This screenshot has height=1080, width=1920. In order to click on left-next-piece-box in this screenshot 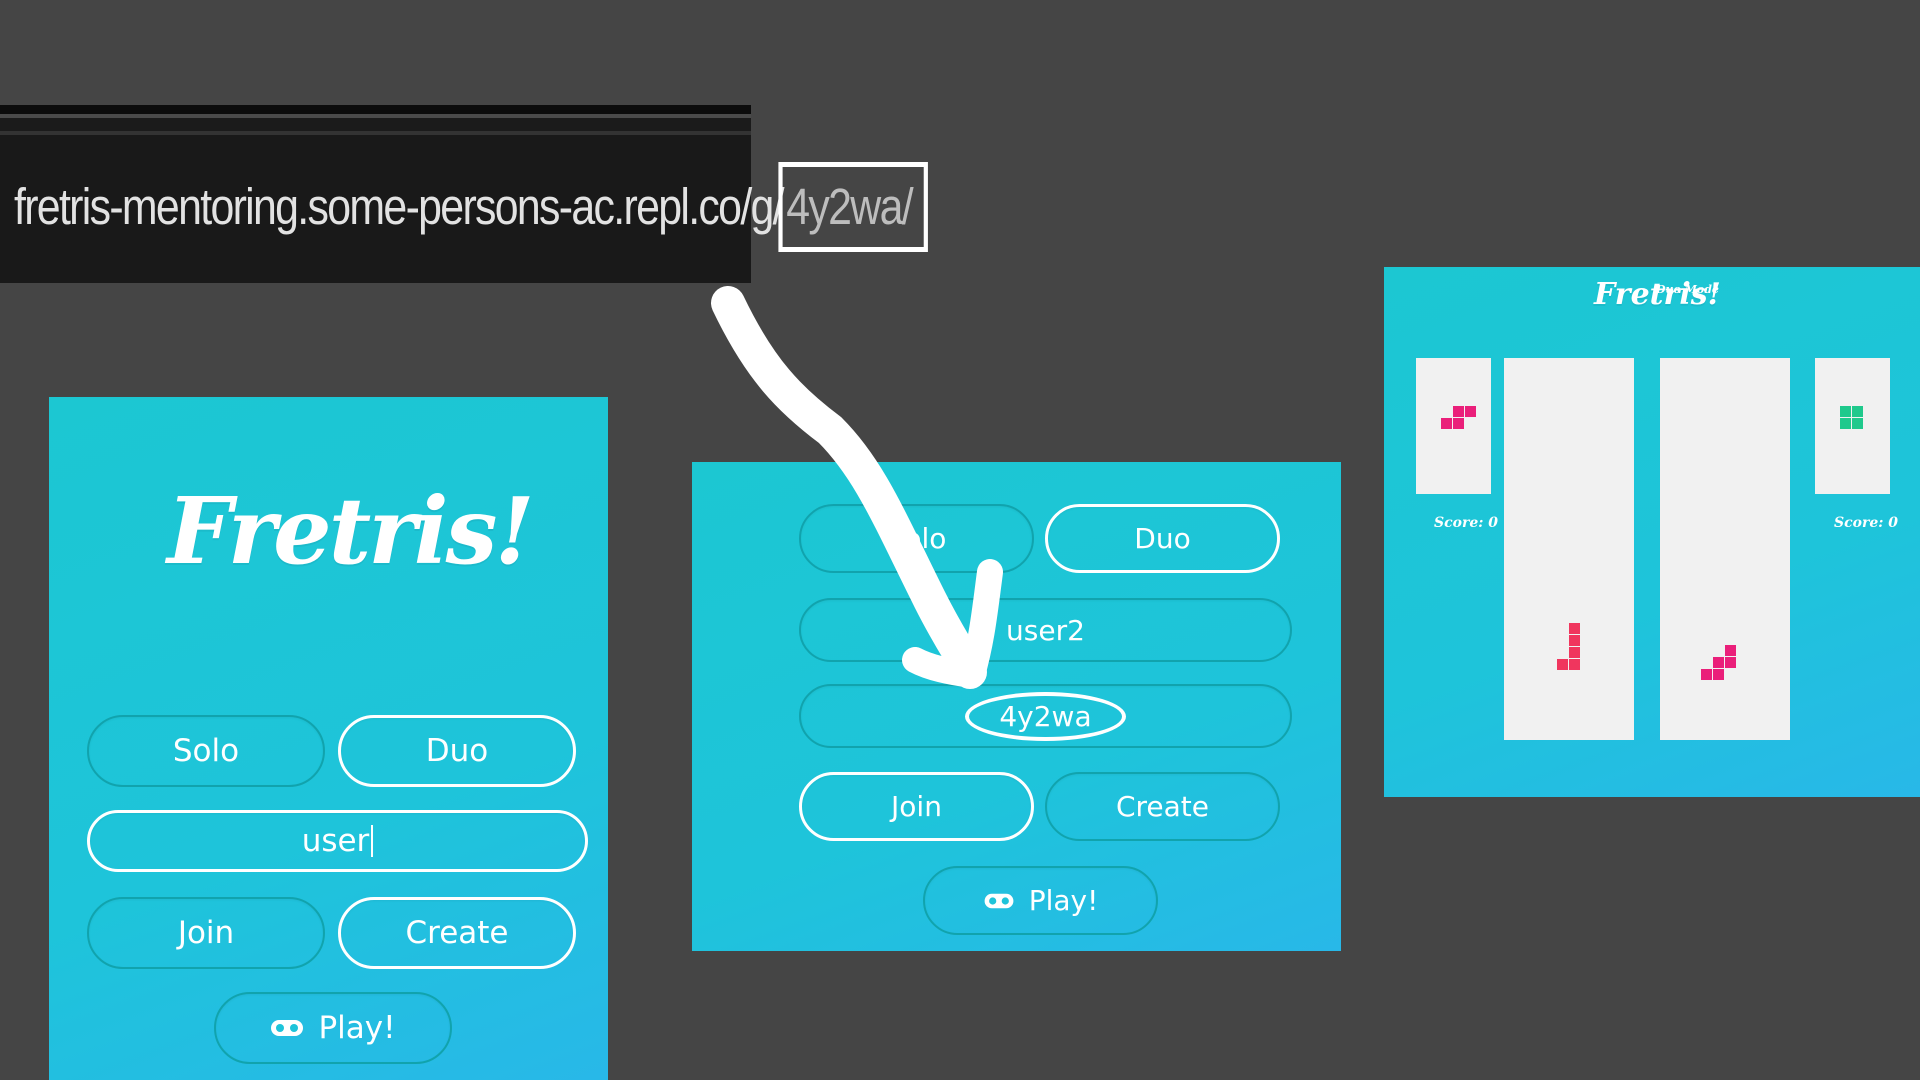, I will do `click(1453, 426)`.